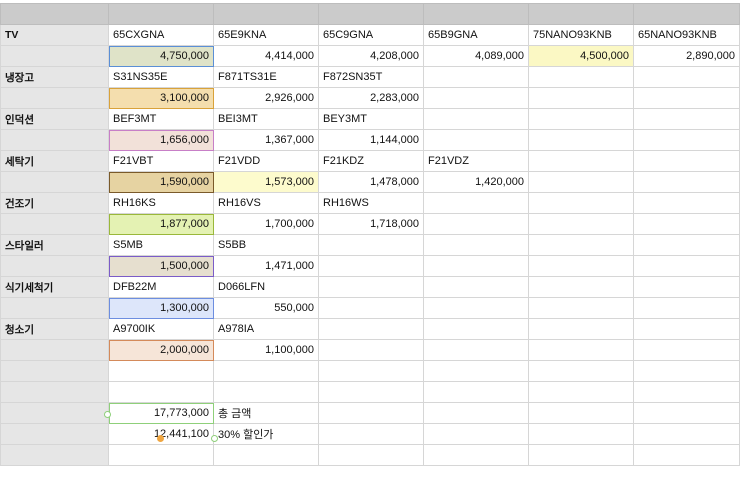 Image resolution: width=743 pixels, height=490 pixels. What do you see at coordinates (371, 161) in the screenshot?
I see `model-cell: F21KDZ` at bounding box center [371, 161].